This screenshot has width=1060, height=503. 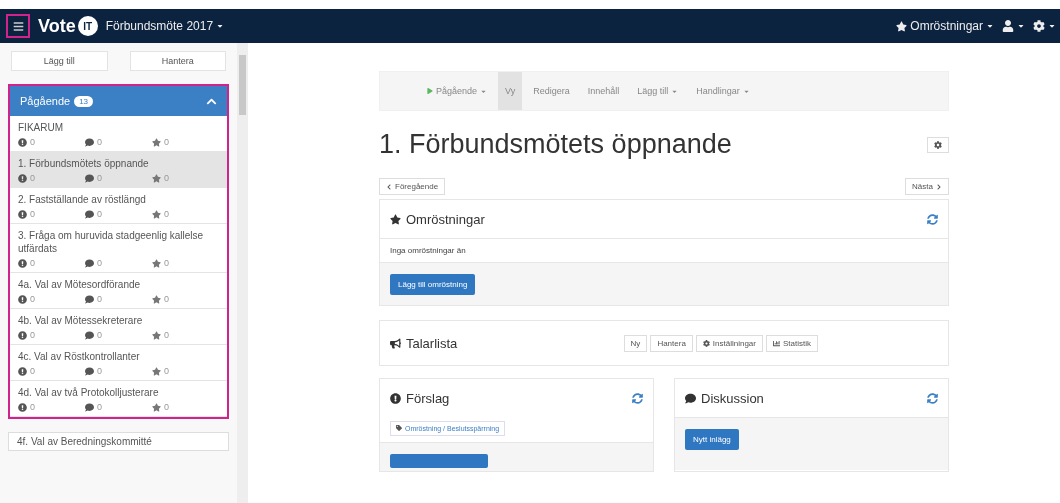 I want to click on card-title: Talarlista, so click(x=432, y=343).